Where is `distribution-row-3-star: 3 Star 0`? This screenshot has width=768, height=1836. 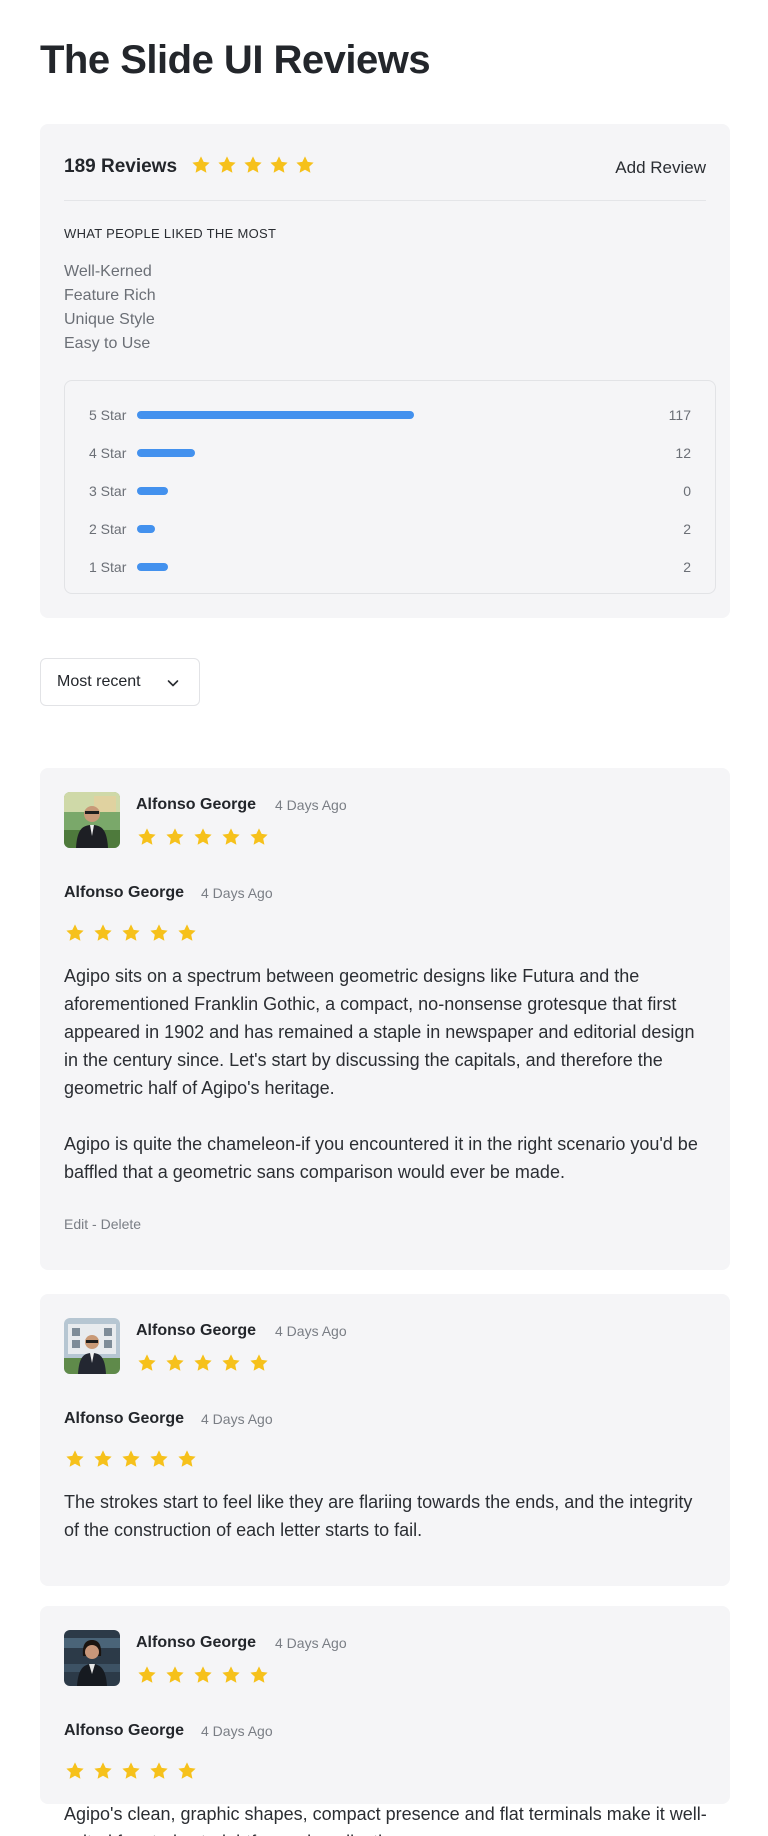 distribution-row-3-star: 3 Star 0 is located at coordinates (390, 491).